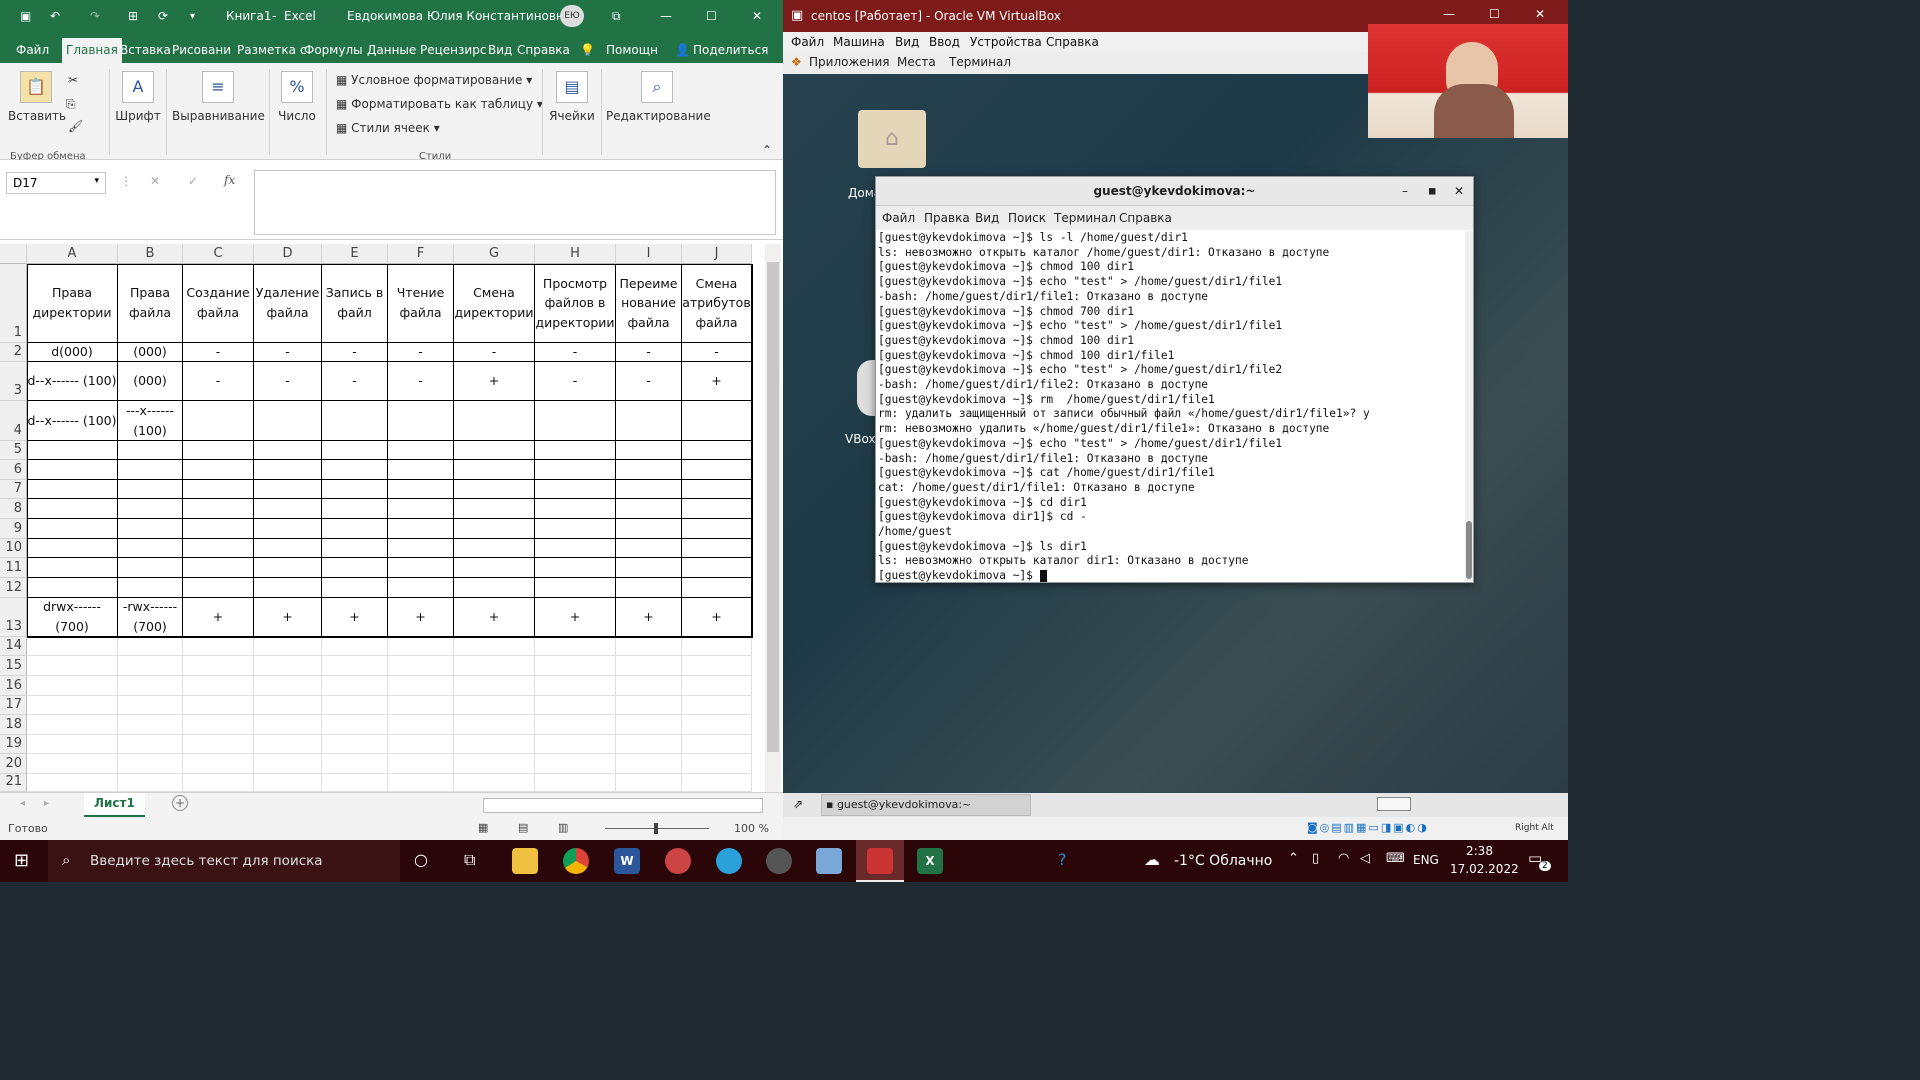 The height and width of the screenshot is (1080, 1920). I want to click on cell-e2: -, so click(355, 352).